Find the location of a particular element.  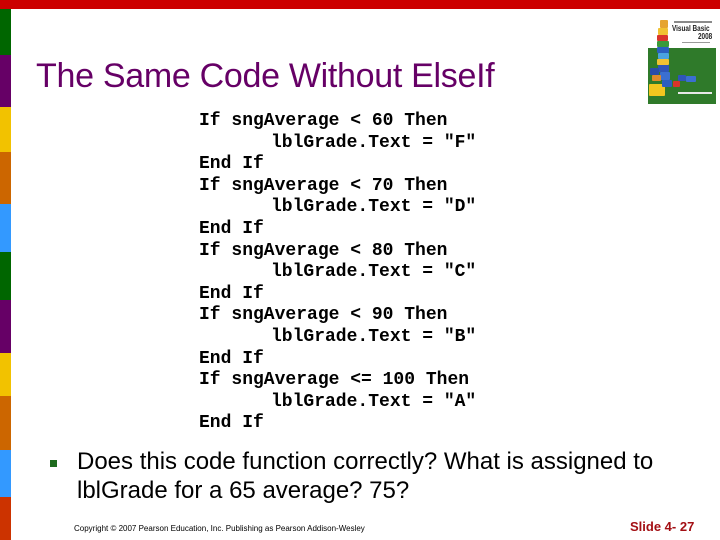

top-accent-bar is located at coordinates (360, 4).